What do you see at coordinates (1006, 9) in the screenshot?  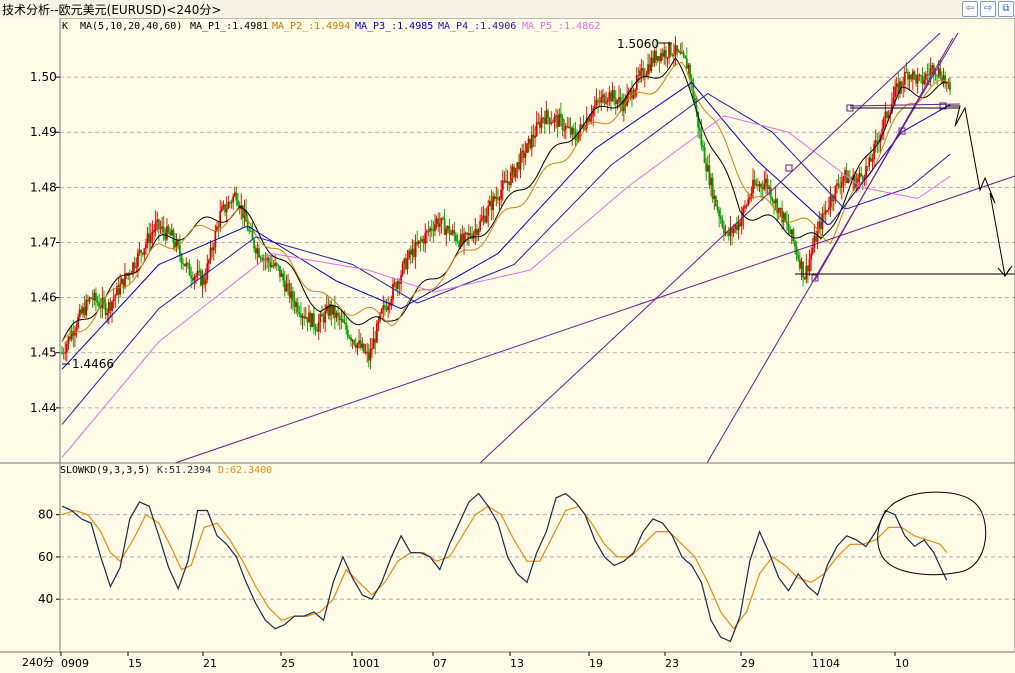 I see `restore-icon: ⧉` at bounding box center [1006, 9].